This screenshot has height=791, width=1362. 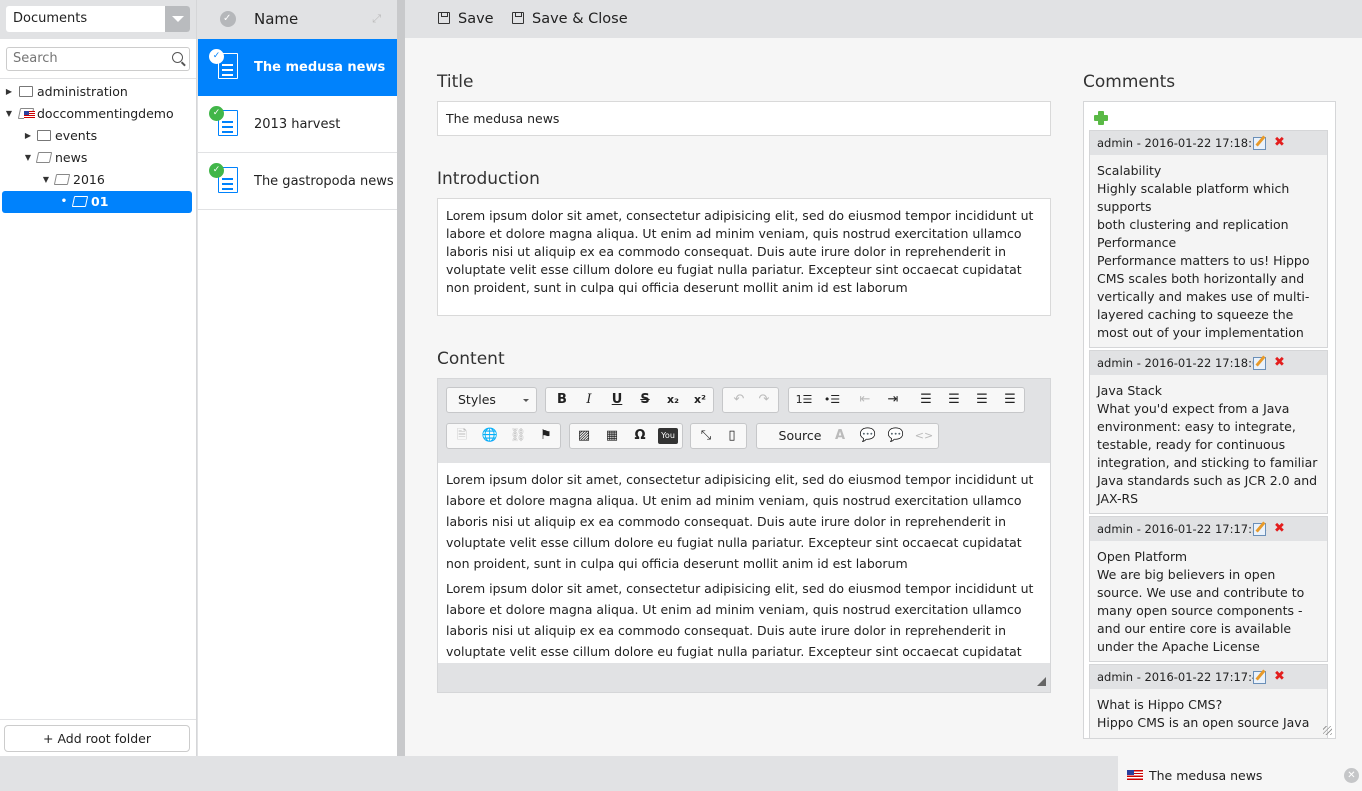 What do you see at coordinates (732, 436) in the screenshot?
I see `show-blocks-icon: ▯` at bounding box center [732, 436].